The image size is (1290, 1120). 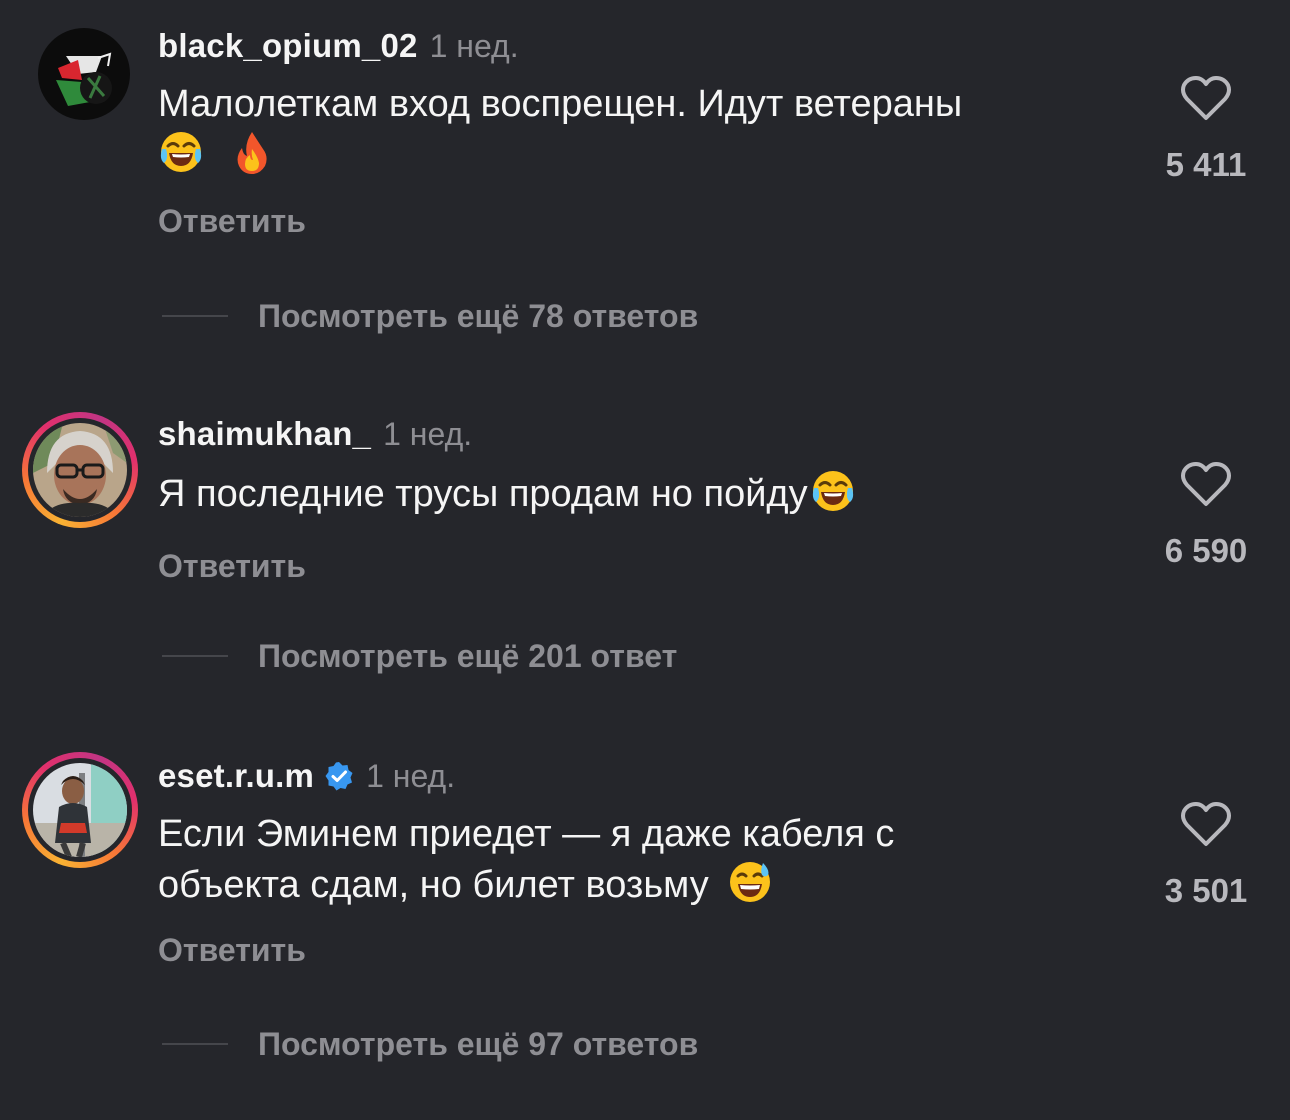 I want to click on grinning-face-with-sweat-emoji, so click(x=750, y=882).